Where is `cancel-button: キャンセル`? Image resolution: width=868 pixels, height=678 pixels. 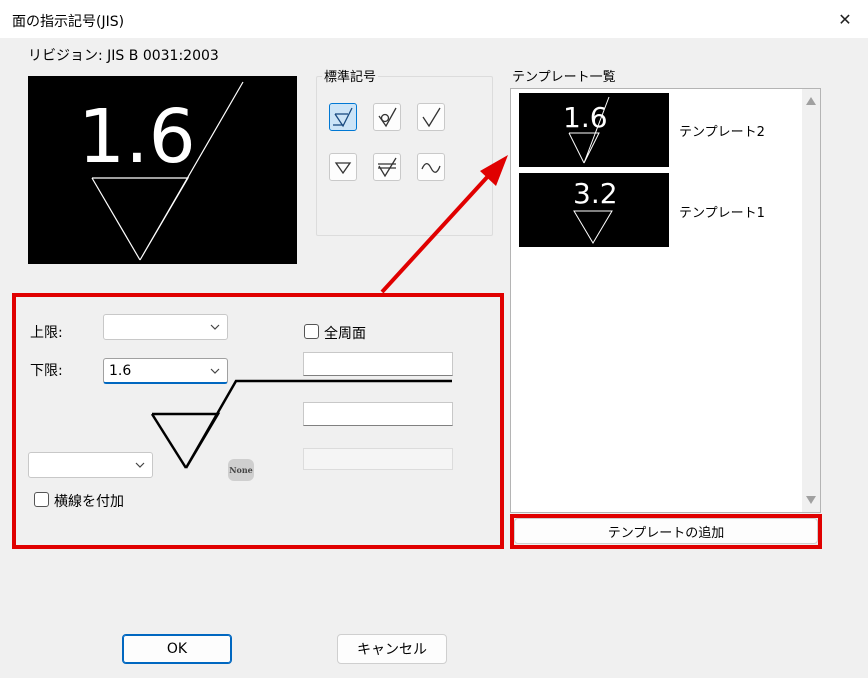
cancel-button: キャンセル is located at coordinates (392, 649).